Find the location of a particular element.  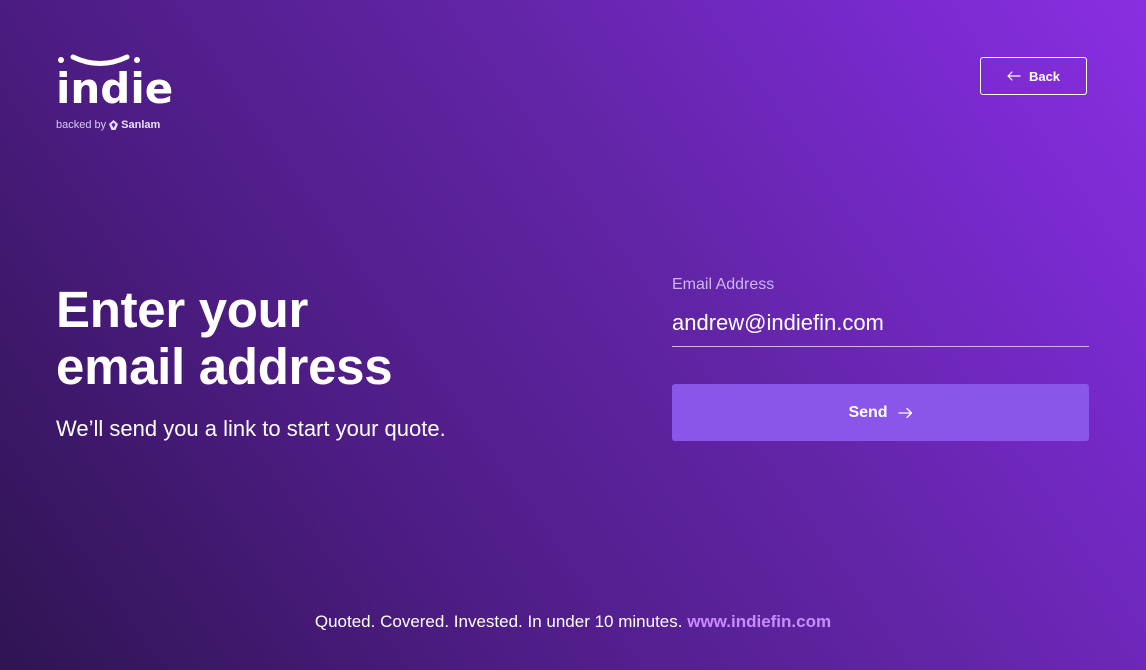

logo-dot-right is located at coordinates (137, 60).